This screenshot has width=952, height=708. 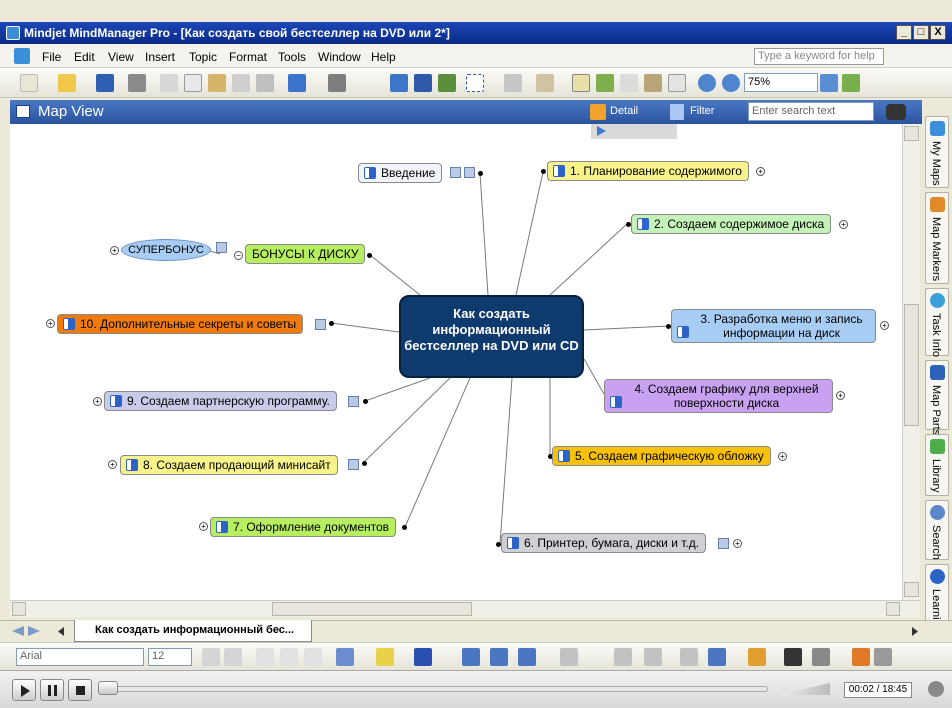 What do you see at coordinates (475, 83) in the screenshot?
I see `boundary-icon` at bounding box center [475, 83].